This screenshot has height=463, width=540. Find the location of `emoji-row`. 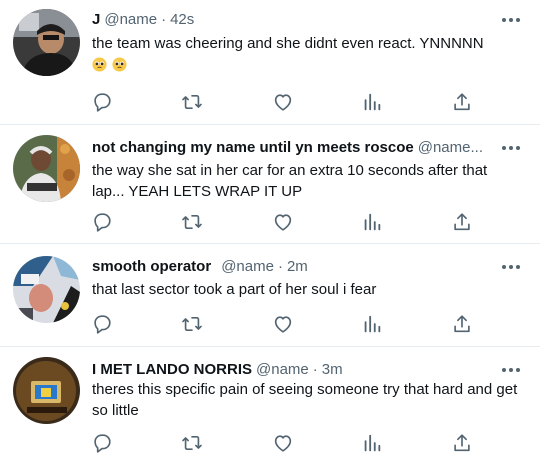

emoji-row is located at coordinates (109, 64).